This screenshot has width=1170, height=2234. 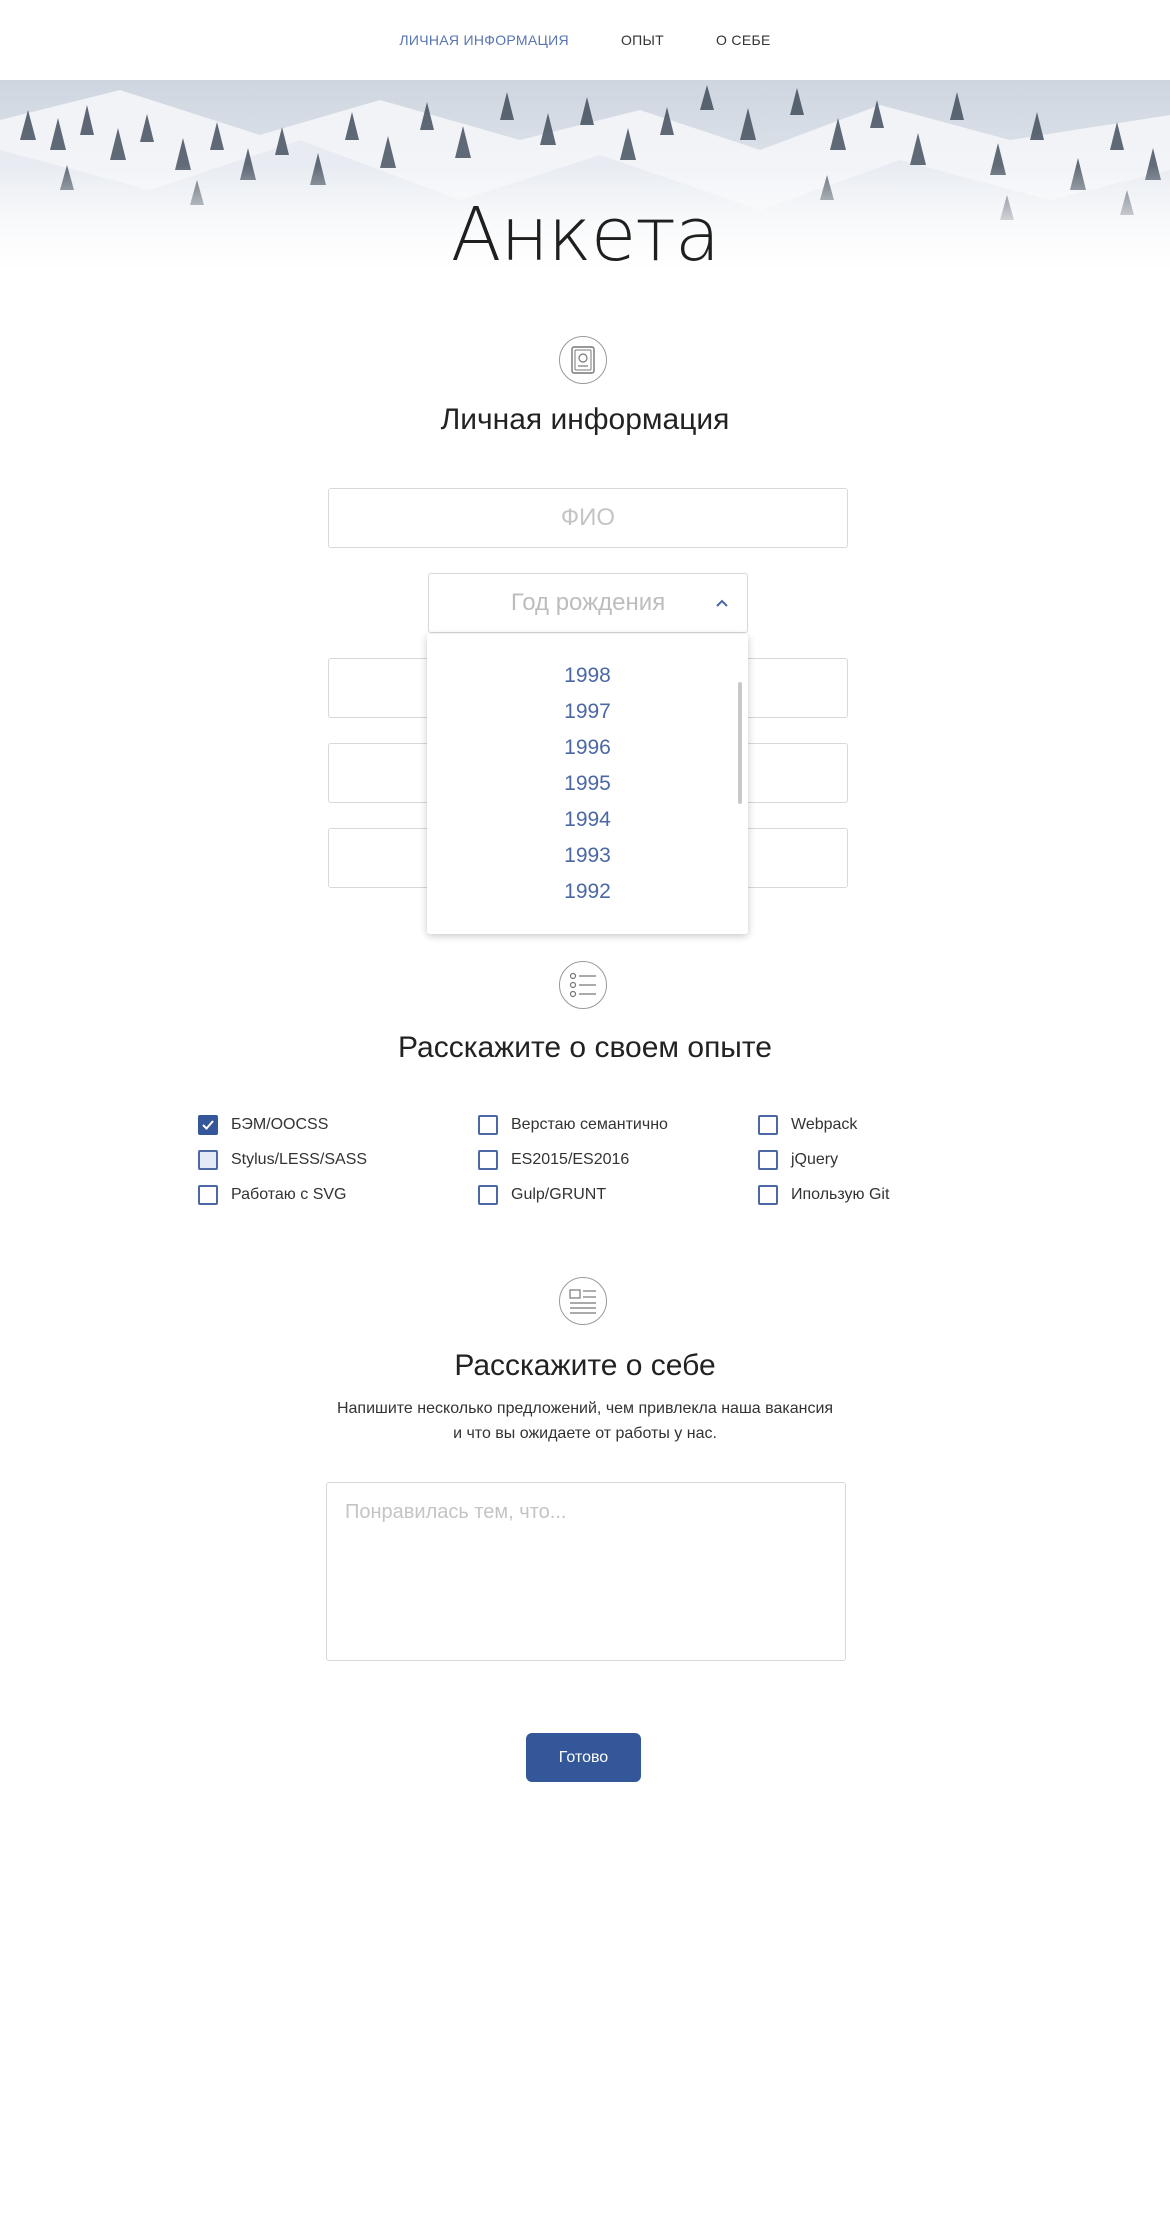 I want to click on page-title: Анкета, so click(x=585, y=235).